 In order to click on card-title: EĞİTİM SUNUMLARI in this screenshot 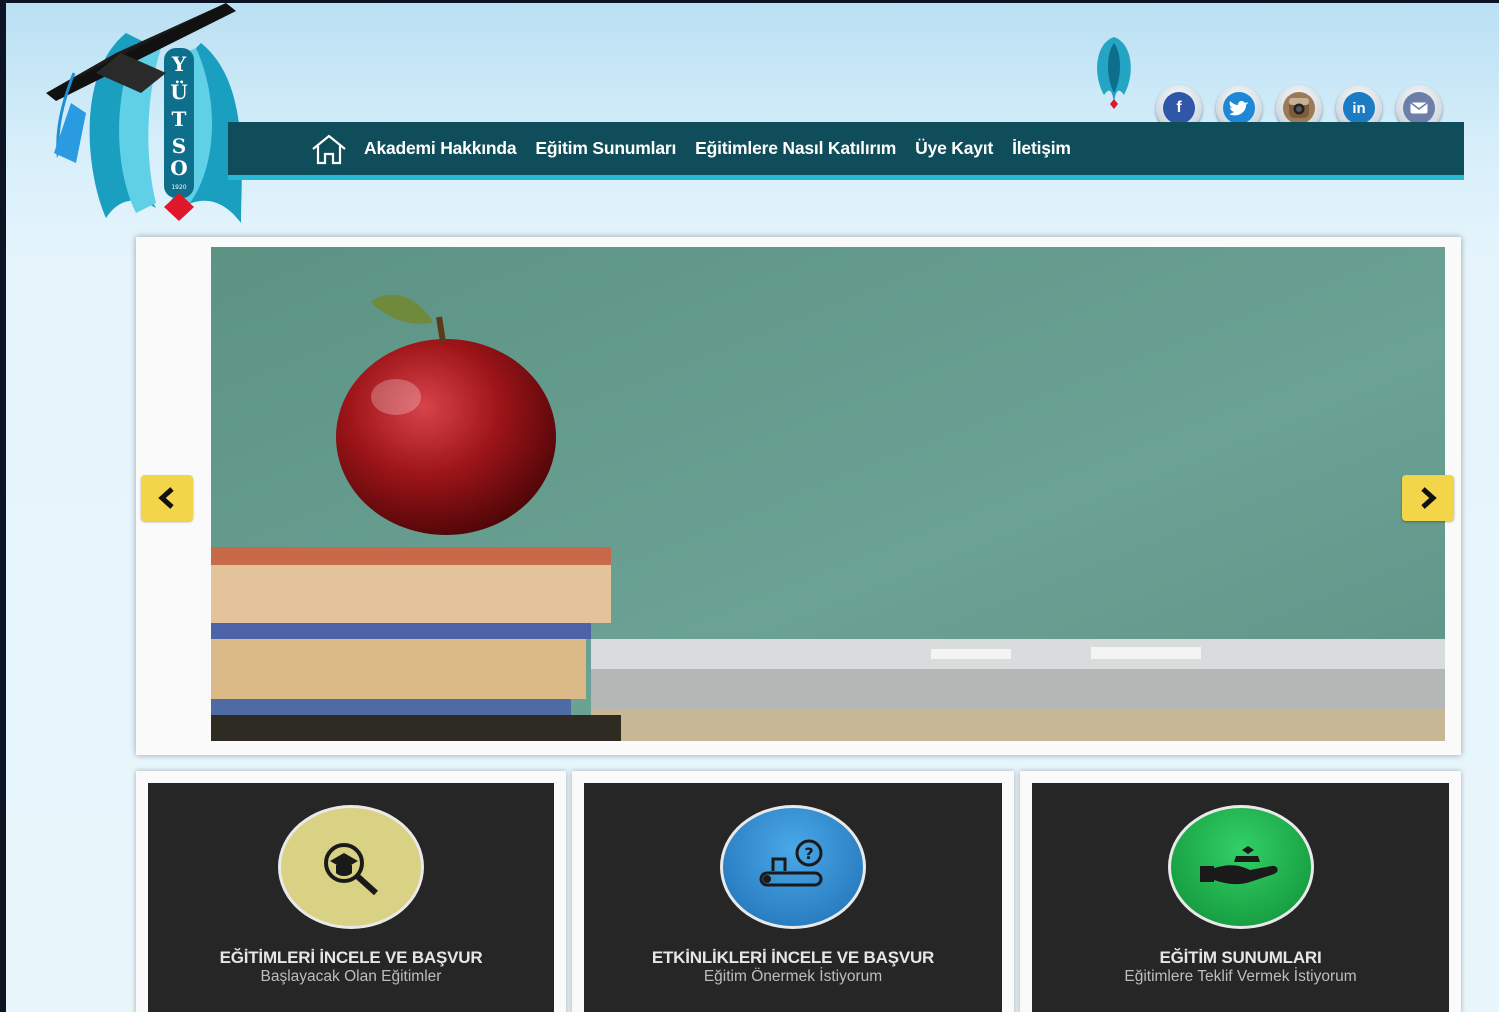, I will do `click(1240, 957)`.